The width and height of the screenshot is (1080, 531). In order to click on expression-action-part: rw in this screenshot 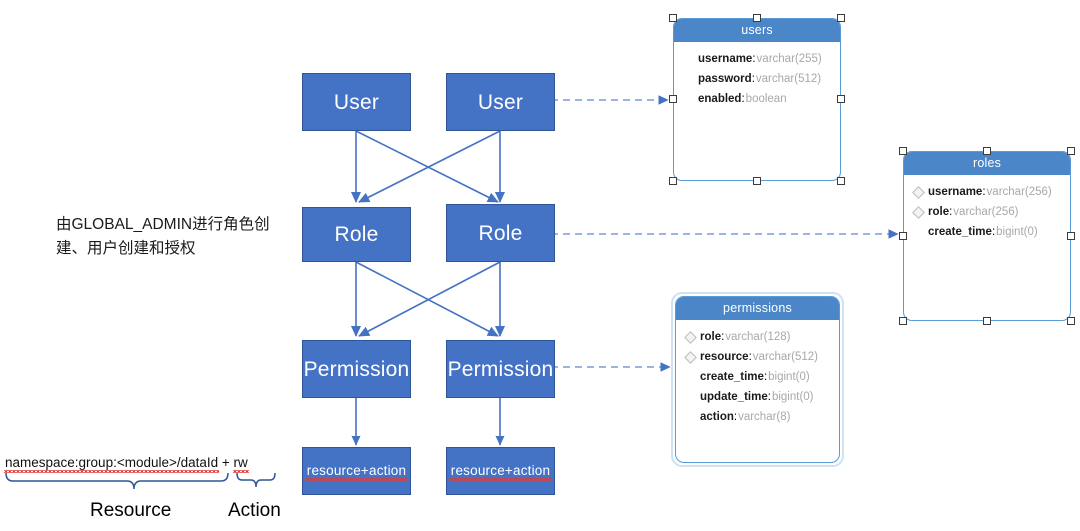, I will do `click(241, 464)`.